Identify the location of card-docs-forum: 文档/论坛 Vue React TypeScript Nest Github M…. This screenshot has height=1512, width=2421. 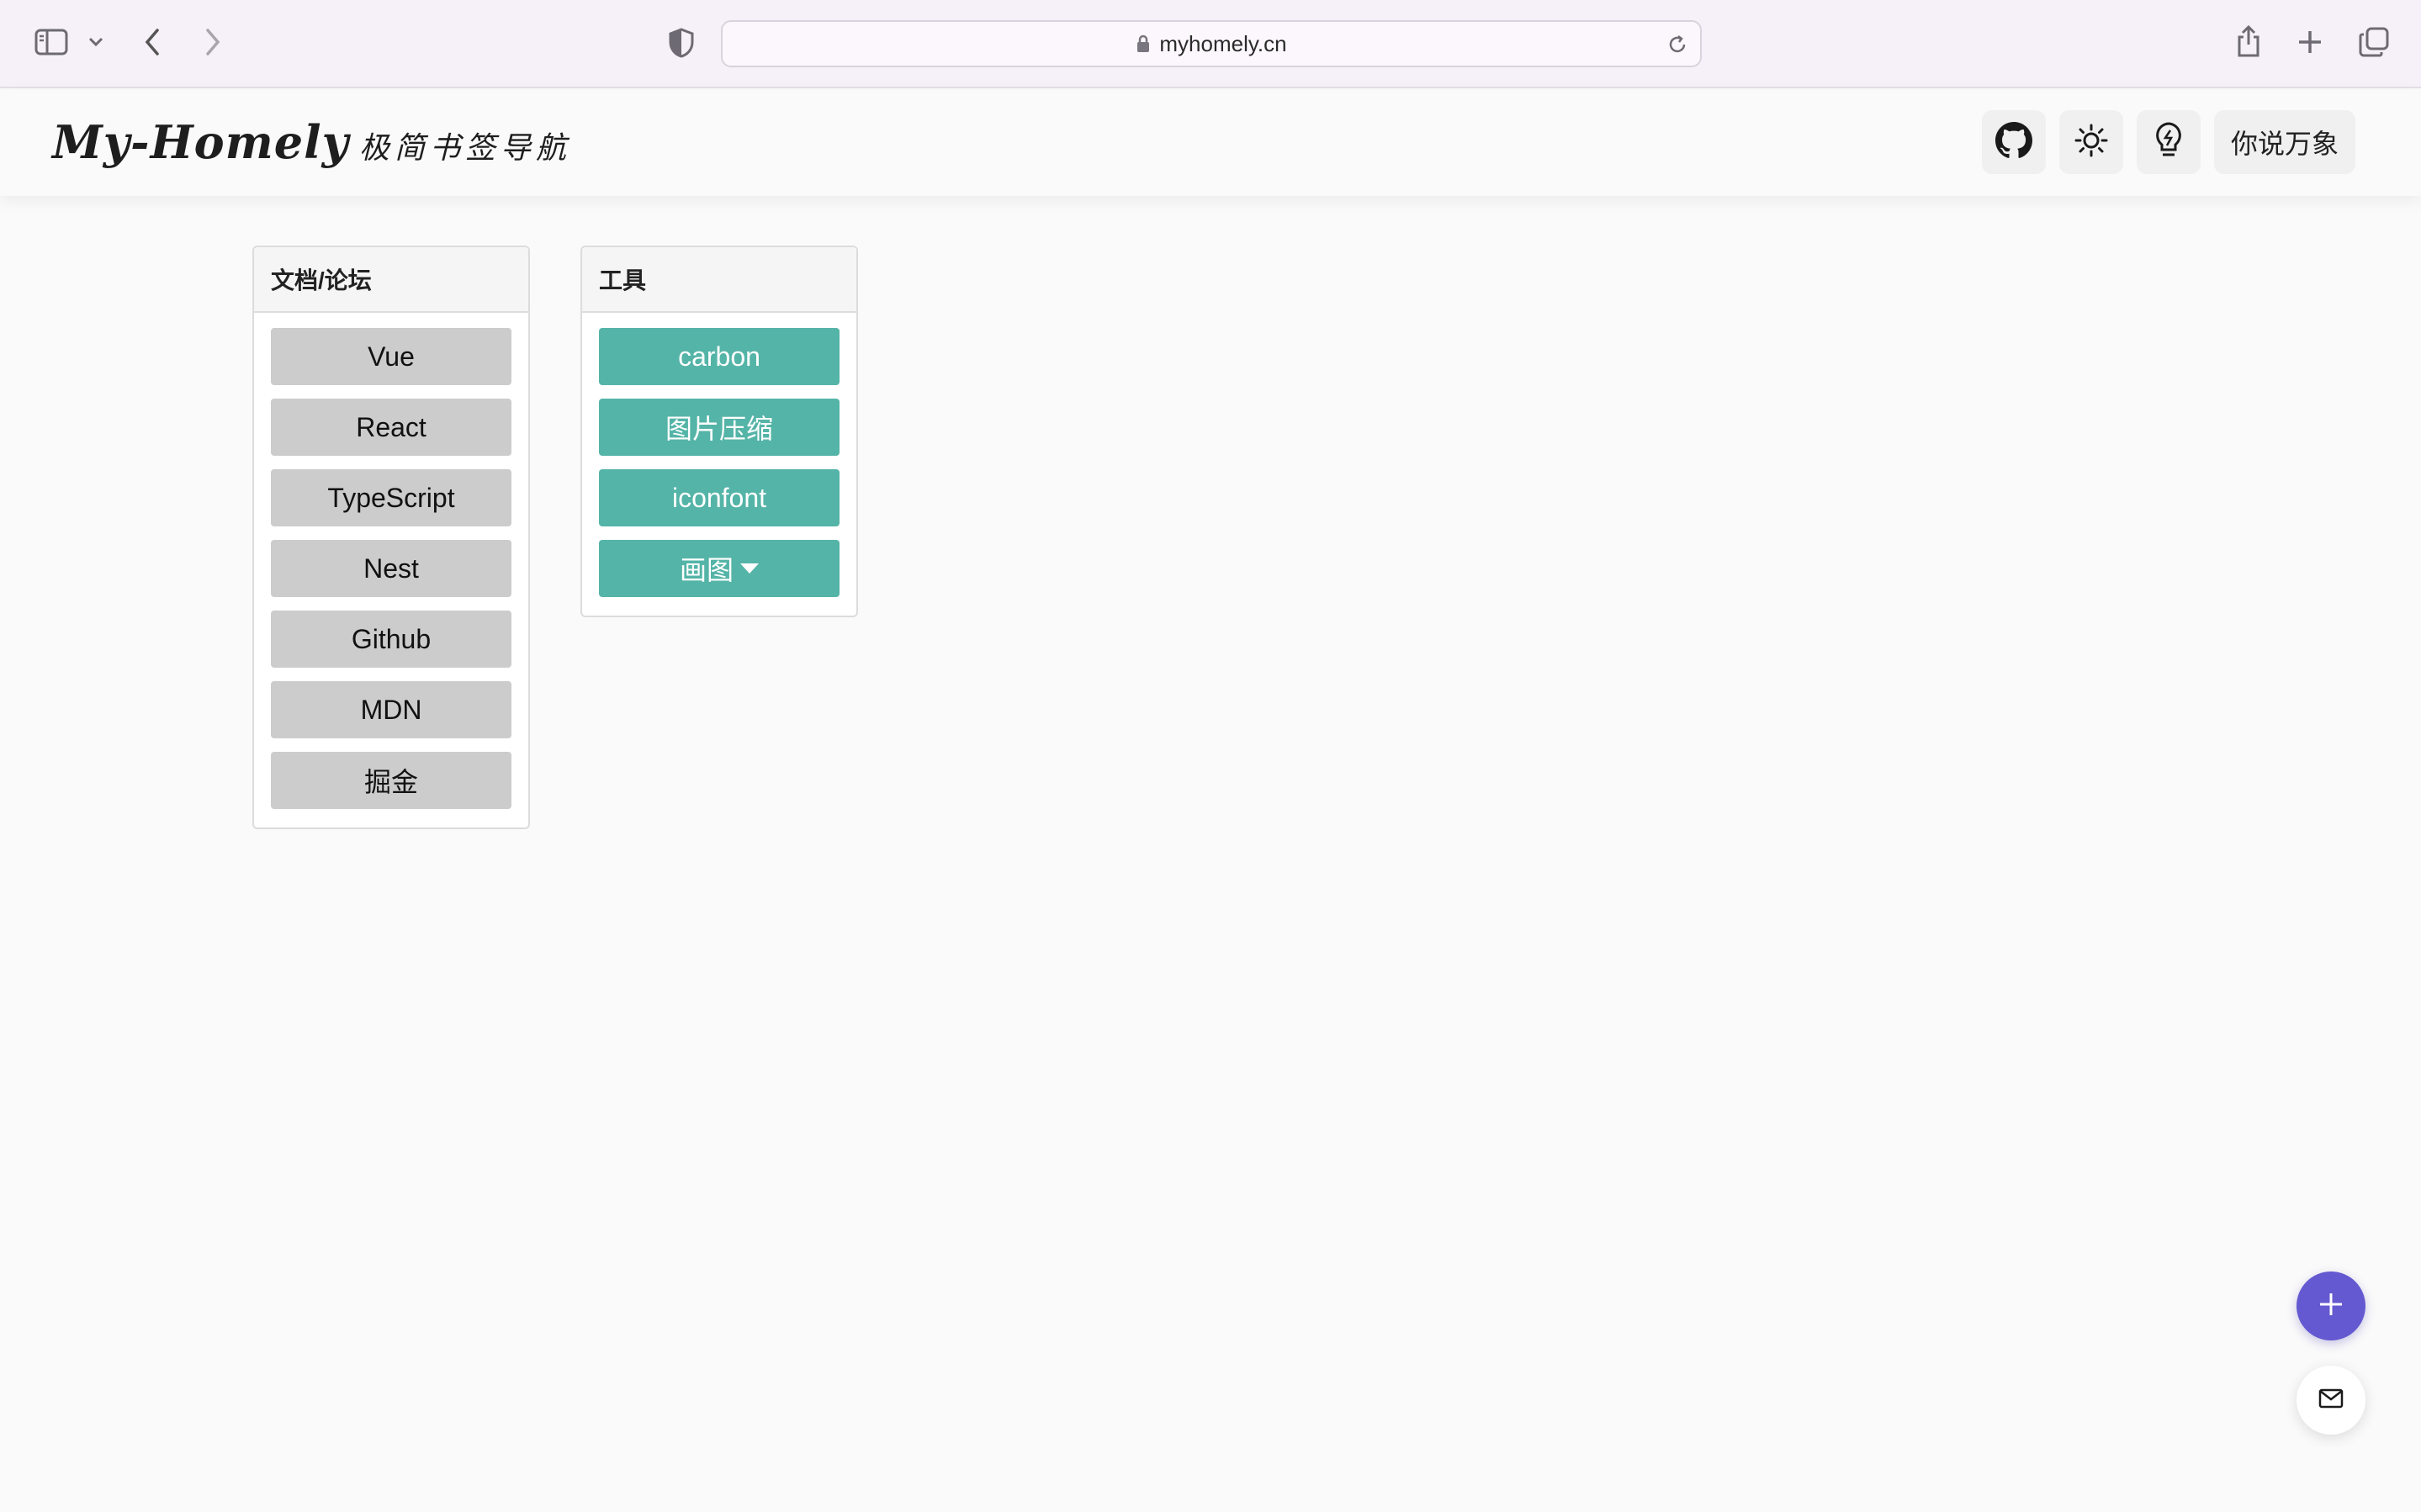
(391, 537).